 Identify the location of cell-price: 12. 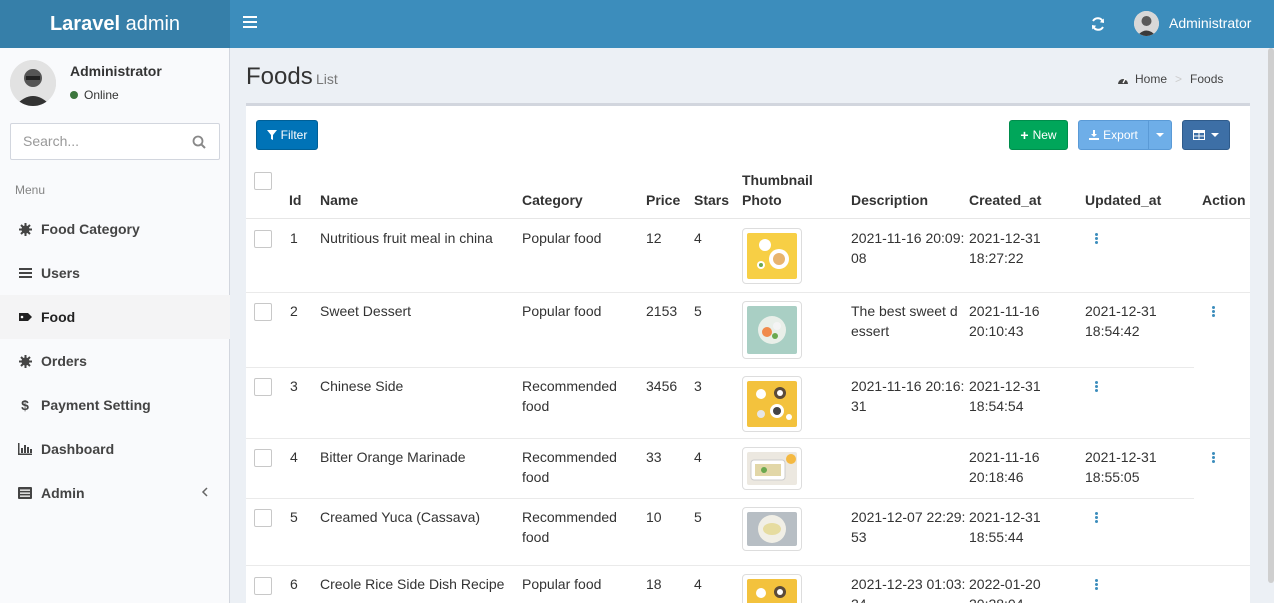
(654, 238).